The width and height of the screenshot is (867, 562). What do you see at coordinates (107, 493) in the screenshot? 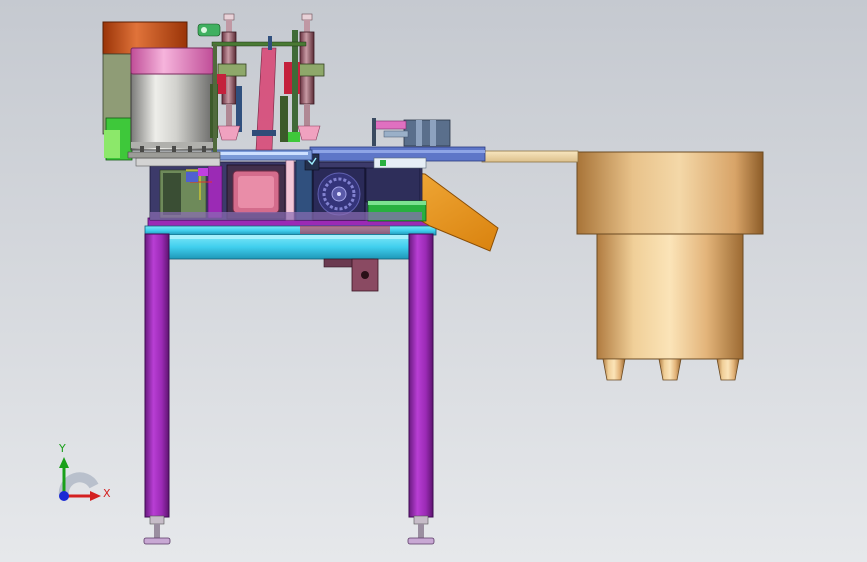
I see `triad-x-label: X` at bounding box center [107, 493].